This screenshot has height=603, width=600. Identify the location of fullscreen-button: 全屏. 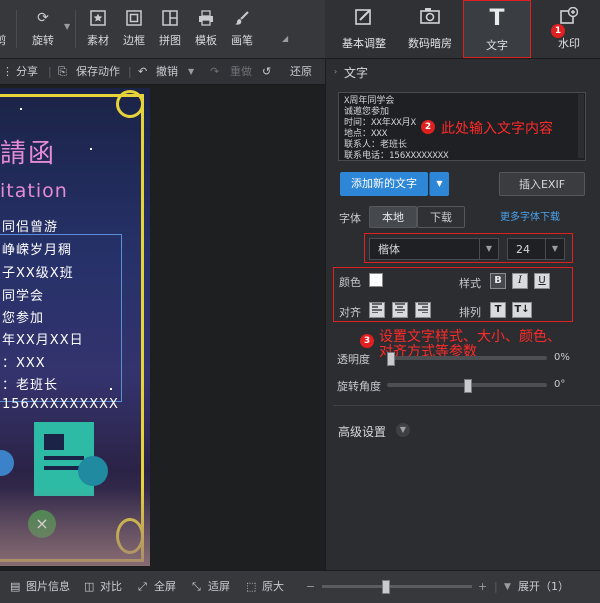
(165, 587).